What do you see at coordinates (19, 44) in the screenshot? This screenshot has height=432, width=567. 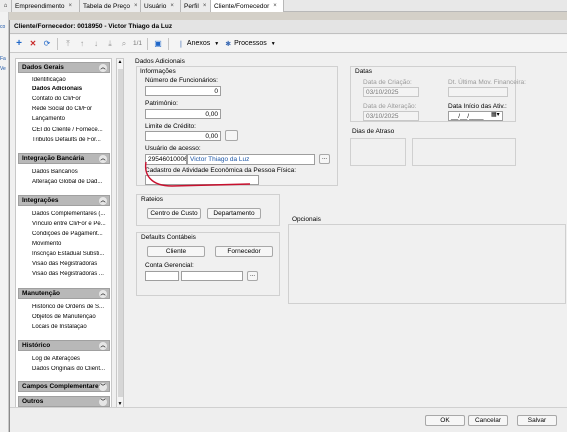 I see `add-icon: +` at bounding box center [19, 44].